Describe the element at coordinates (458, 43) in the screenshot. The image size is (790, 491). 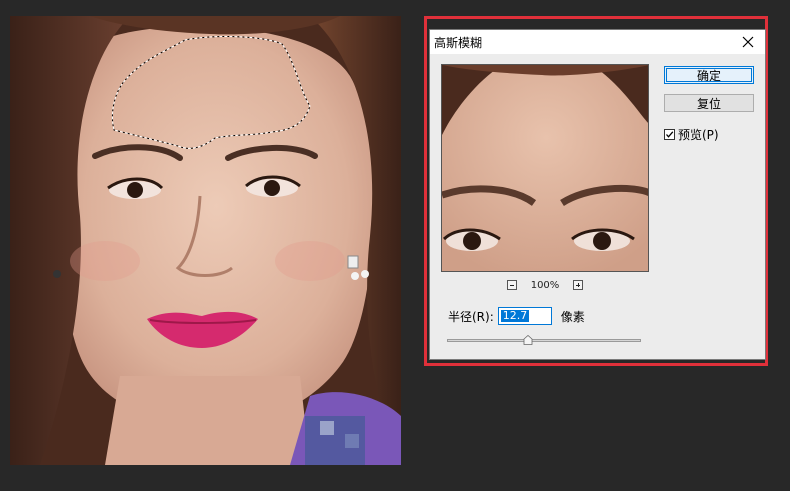
I see `dialog-title: 高斯模糊` at that location.